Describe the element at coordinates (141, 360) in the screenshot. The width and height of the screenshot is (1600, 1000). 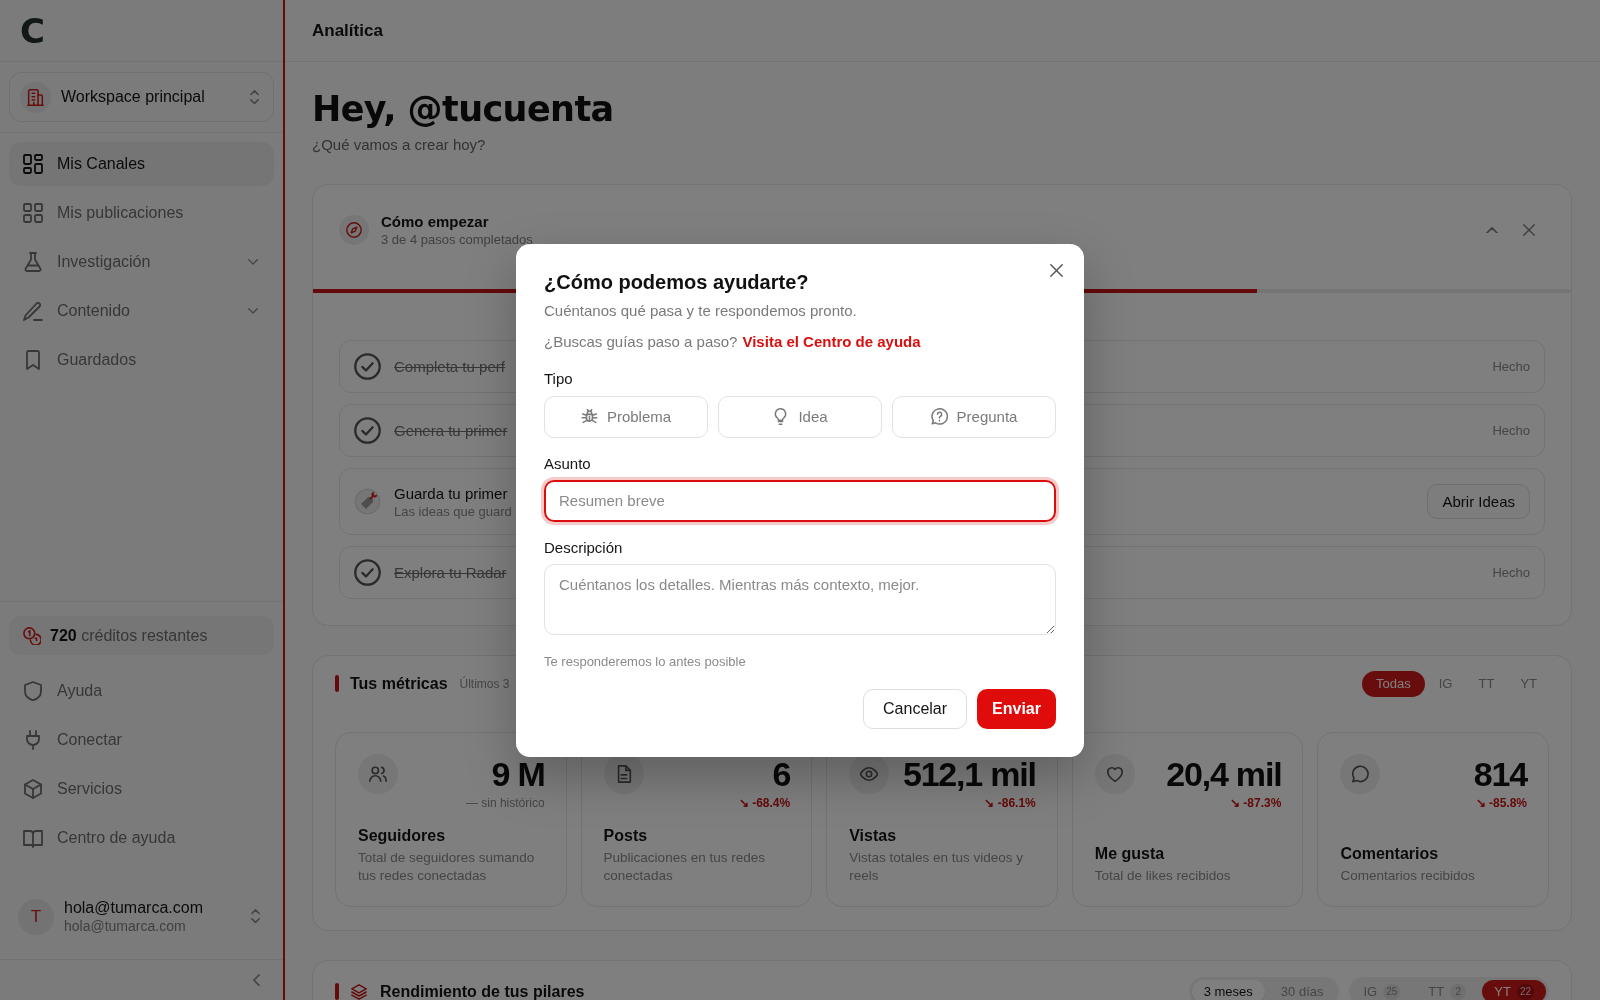
I see `nav-item: Guardados` at that location.